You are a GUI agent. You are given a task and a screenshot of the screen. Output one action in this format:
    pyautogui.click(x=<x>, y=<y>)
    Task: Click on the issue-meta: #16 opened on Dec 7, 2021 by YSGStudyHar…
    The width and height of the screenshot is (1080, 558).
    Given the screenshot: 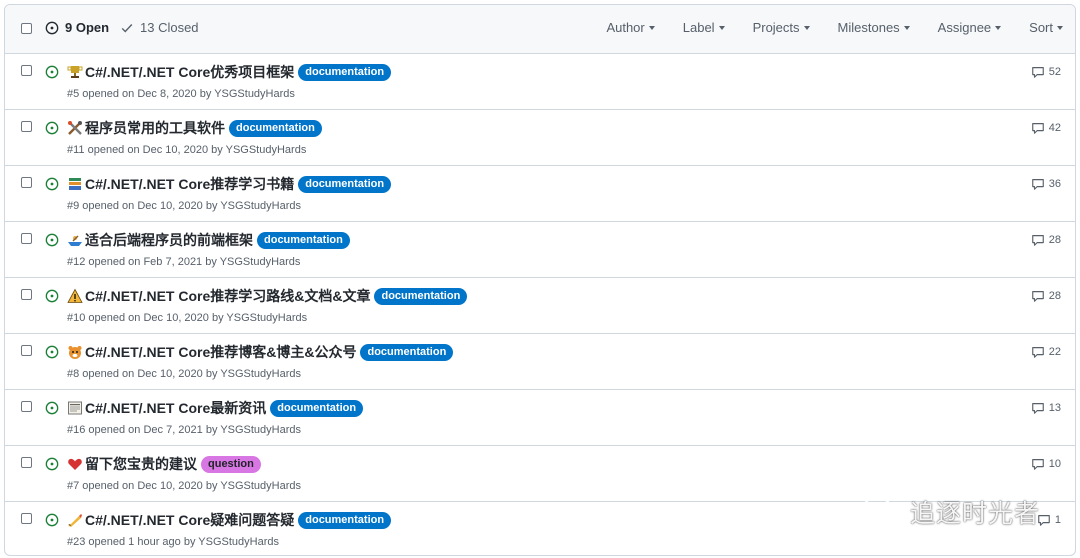 What is the action you would take?
    pyautogui.click(x=184, y=430)
    